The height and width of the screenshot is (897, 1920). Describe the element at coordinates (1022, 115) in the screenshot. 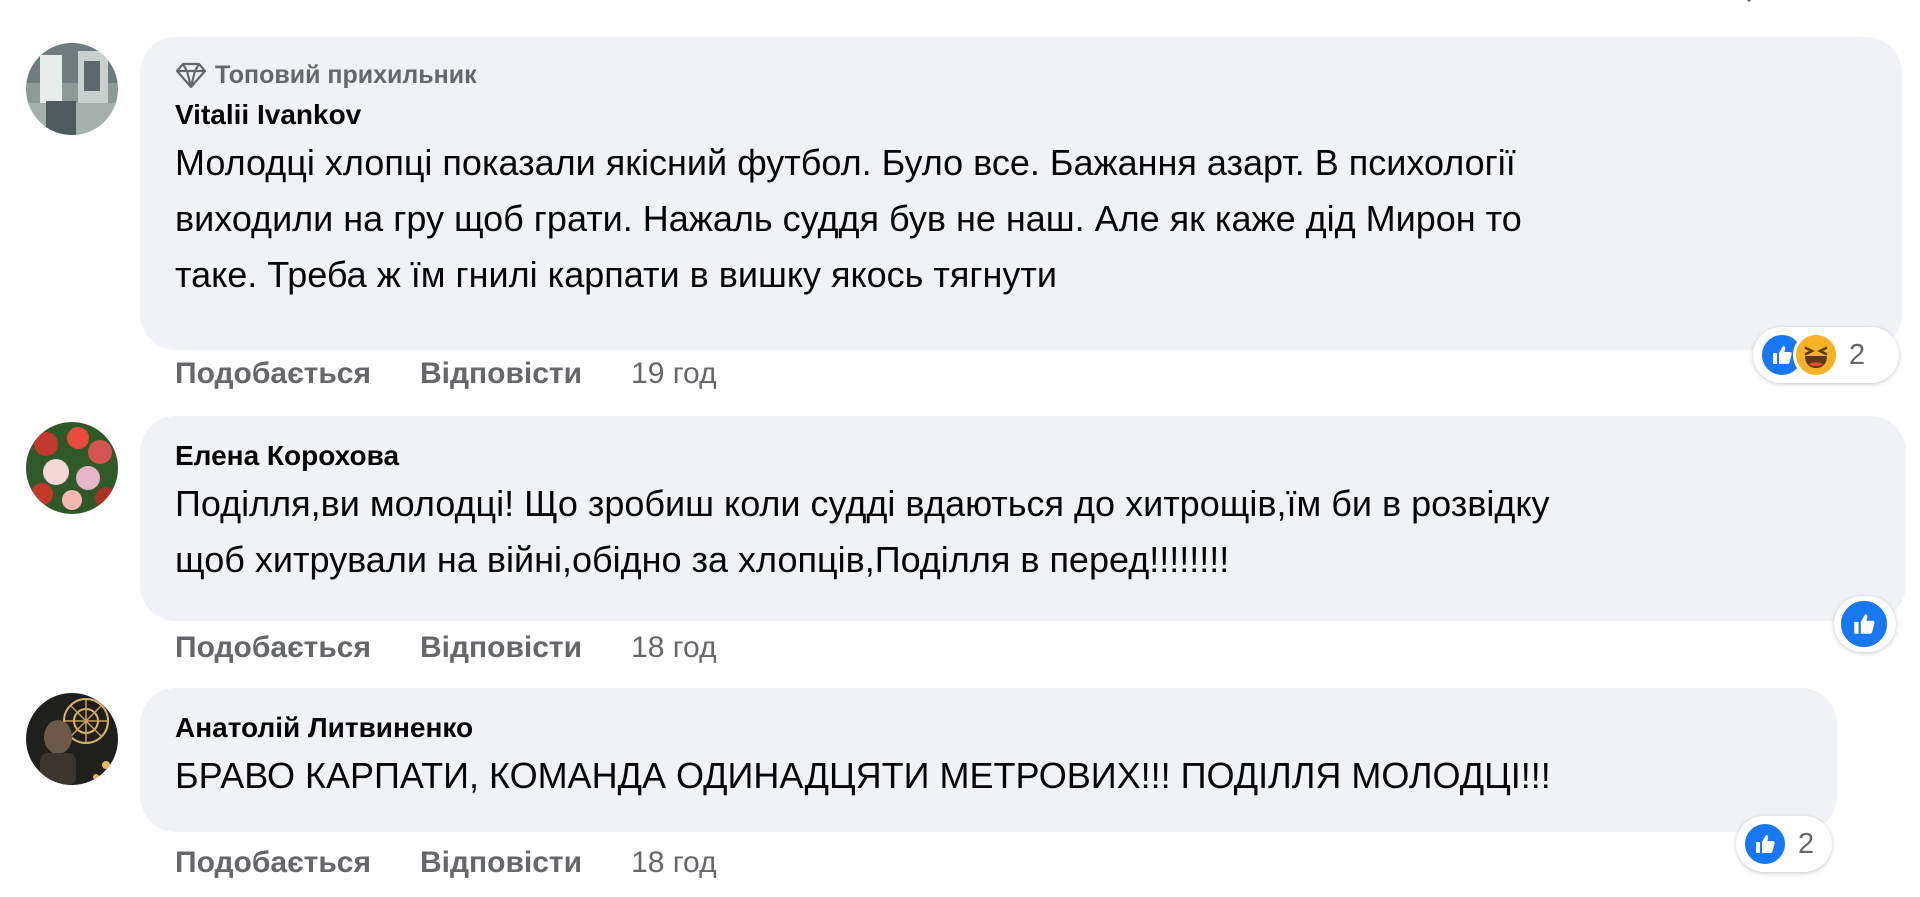

I see `comment-author: Vitalii Ivankov` at that location.